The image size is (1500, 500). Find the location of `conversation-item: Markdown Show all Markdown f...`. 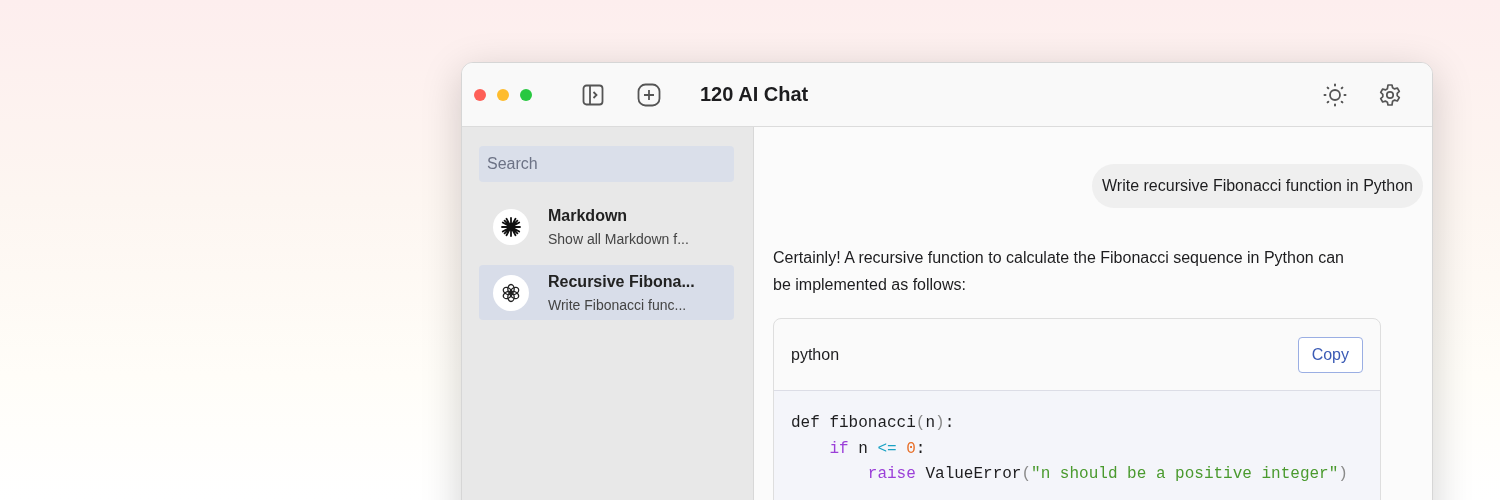

conversation-item: Markdown Show all Markdown f... is located at coordinates (606, 226).